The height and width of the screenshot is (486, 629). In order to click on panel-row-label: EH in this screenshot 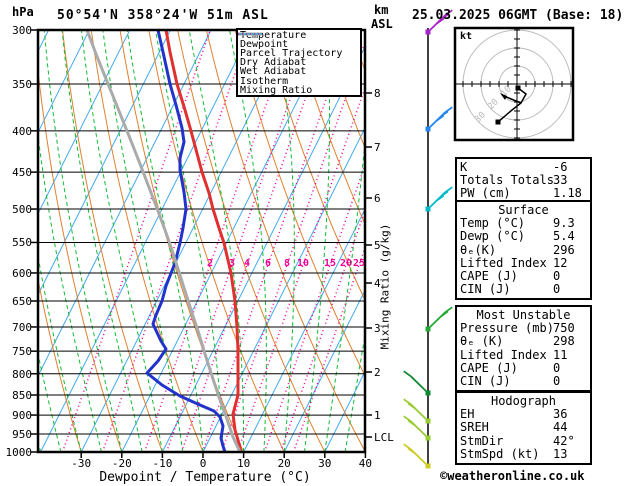, I will do `click(467, 414)`.